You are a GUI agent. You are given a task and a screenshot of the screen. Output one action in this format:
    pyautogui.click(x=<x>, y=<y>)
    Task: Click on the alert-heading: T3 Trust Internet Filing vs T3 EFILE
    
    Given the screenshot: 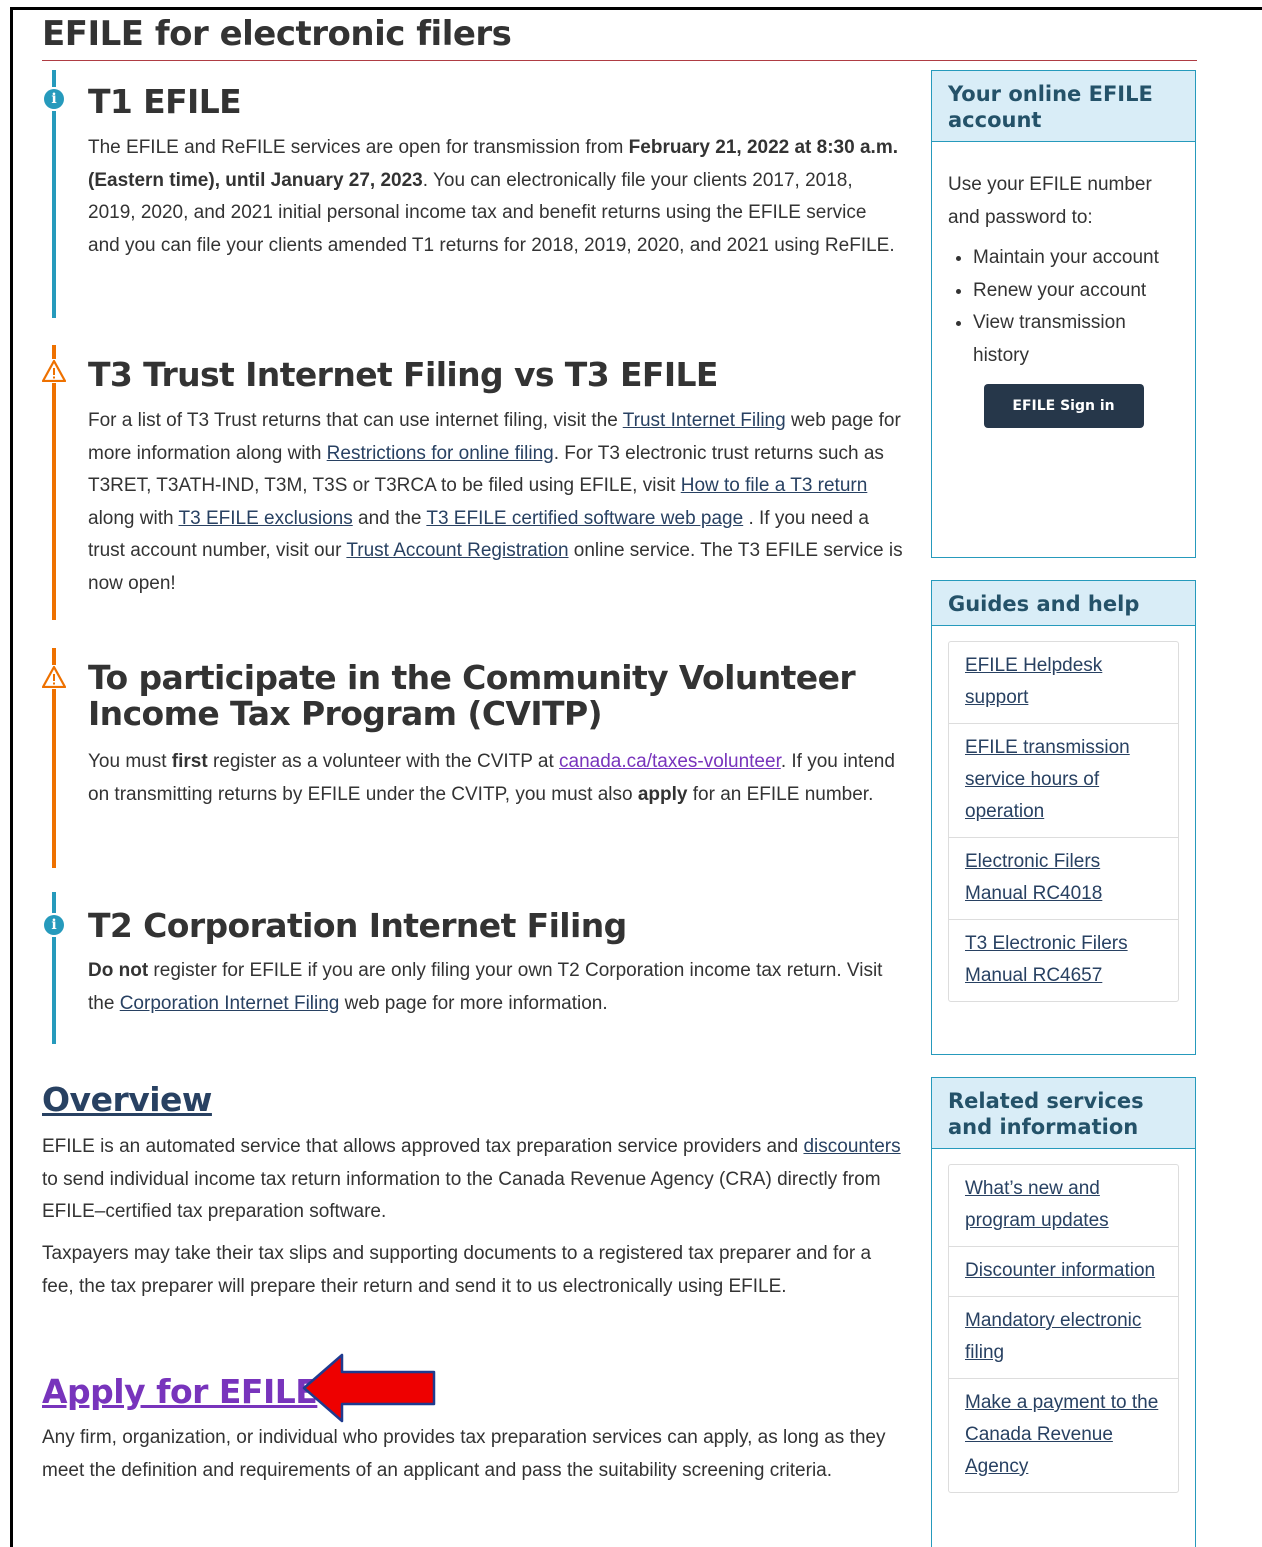 What is the action you would take?
    pyautogui.click(x=403, y=374)
    